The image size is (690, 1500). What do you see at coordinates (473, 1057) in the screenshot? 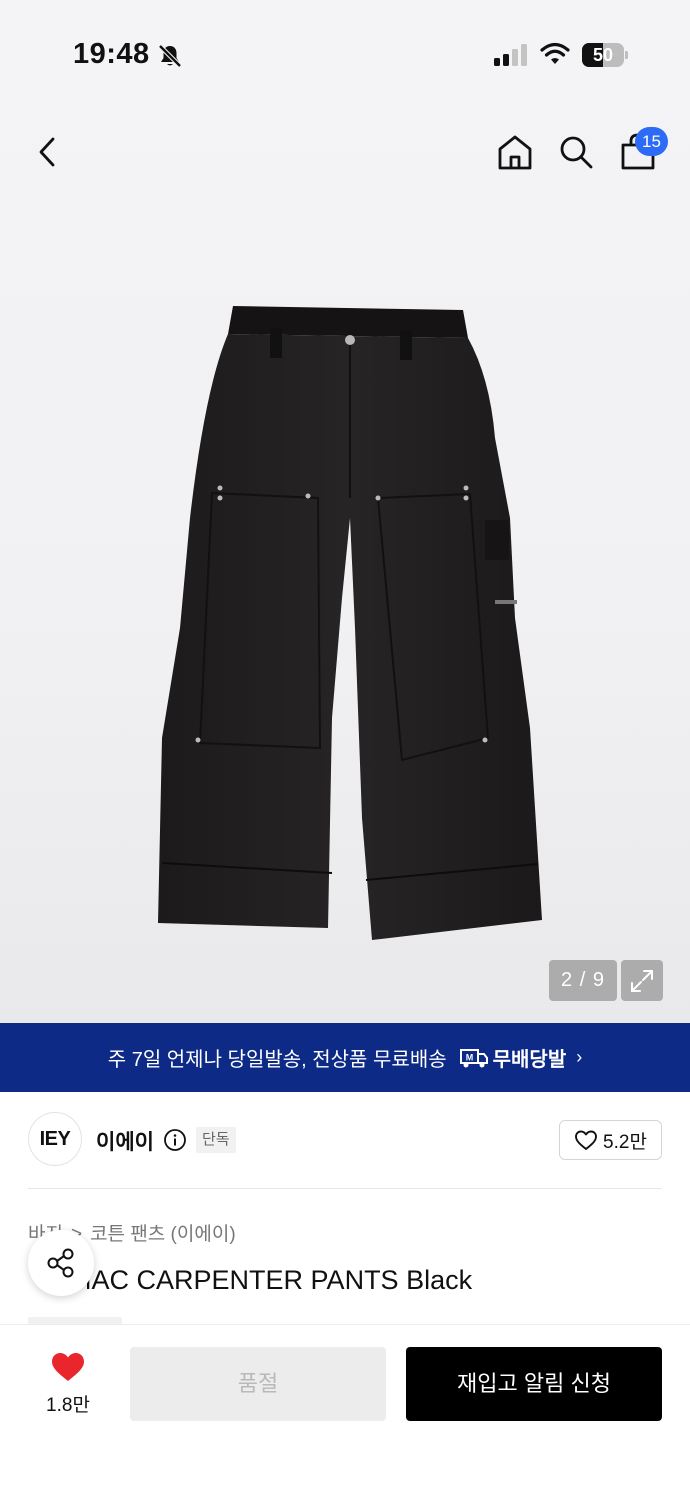
I see `delivery-truck-icon: M` at bounding box center [473, 1057].